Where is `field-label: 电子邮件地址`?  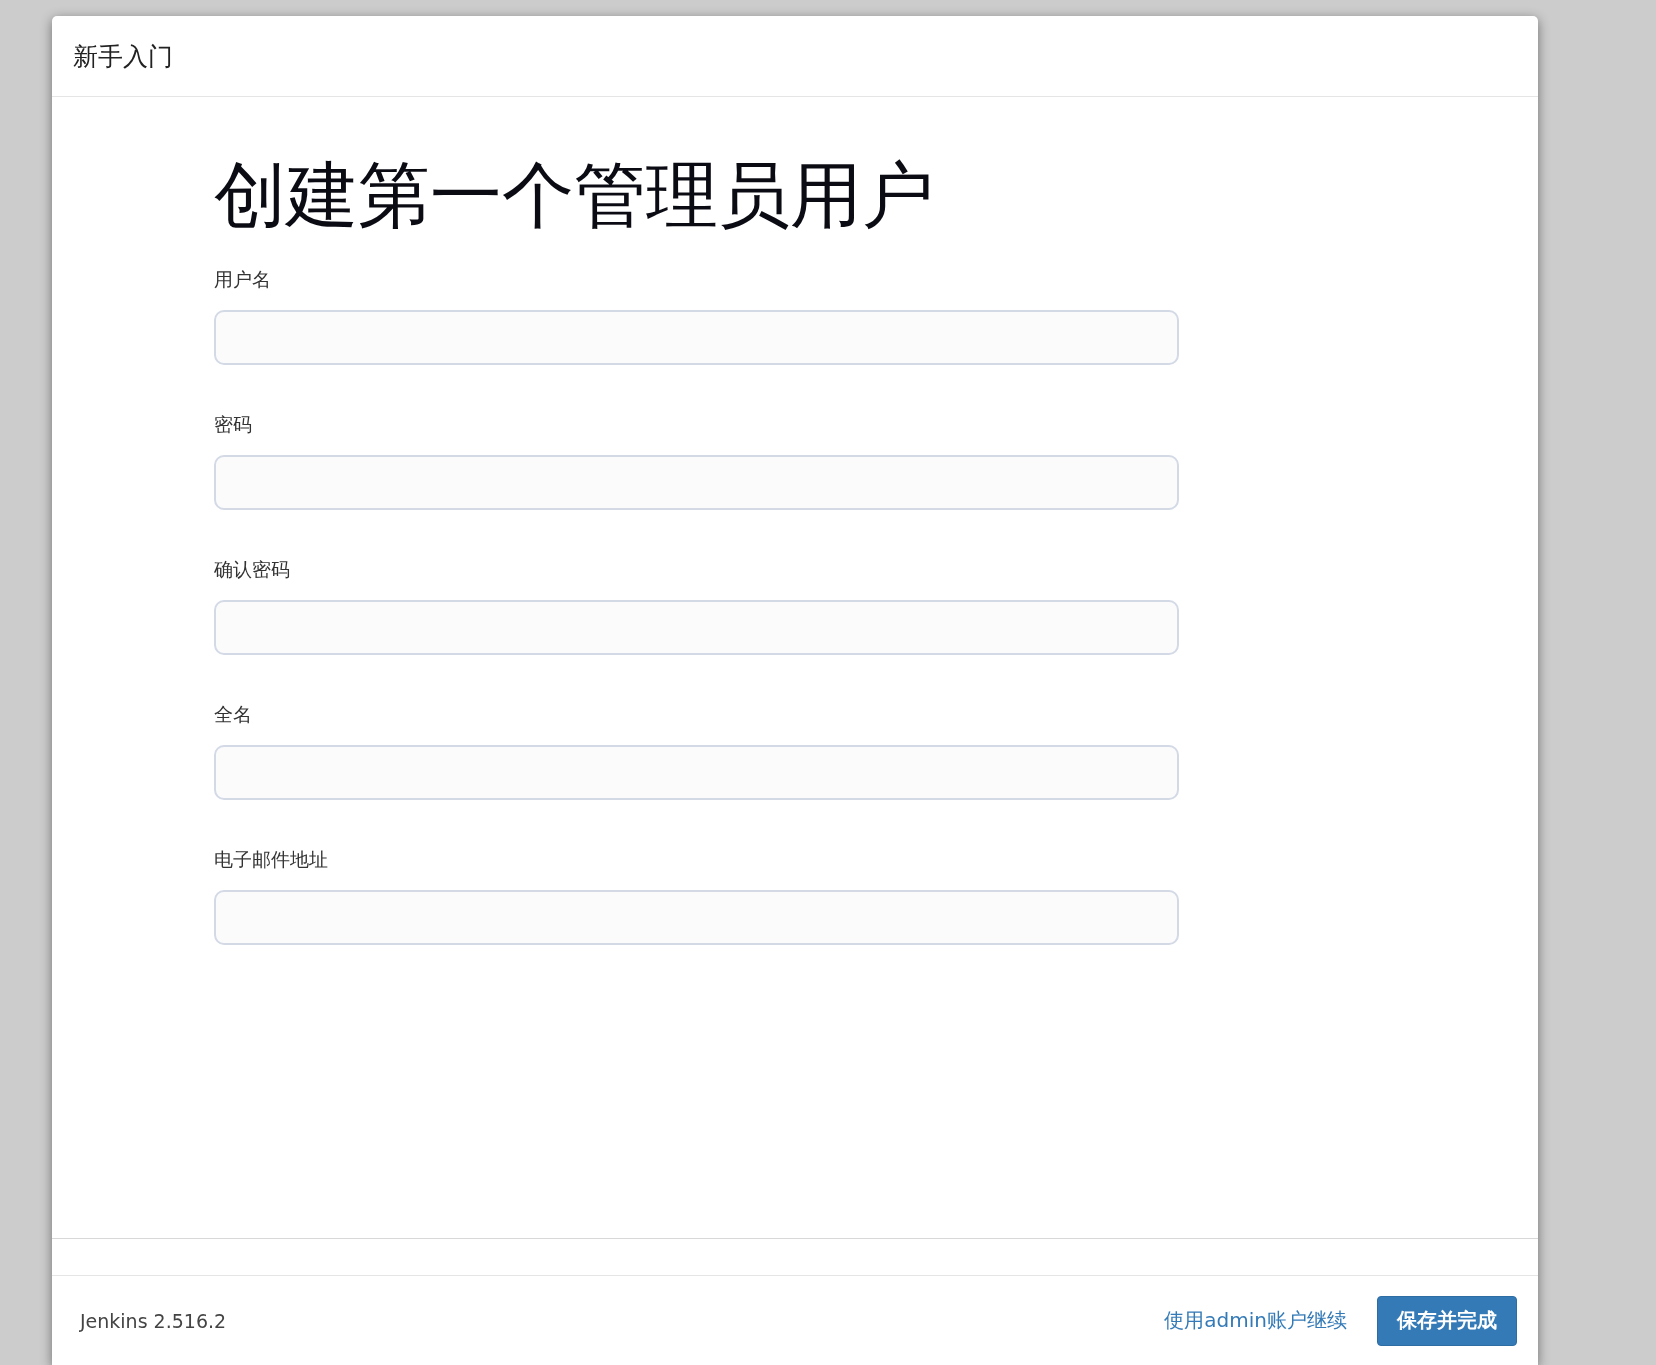 field-label: 电子邮件地址 is located at coordinates (271, 859).